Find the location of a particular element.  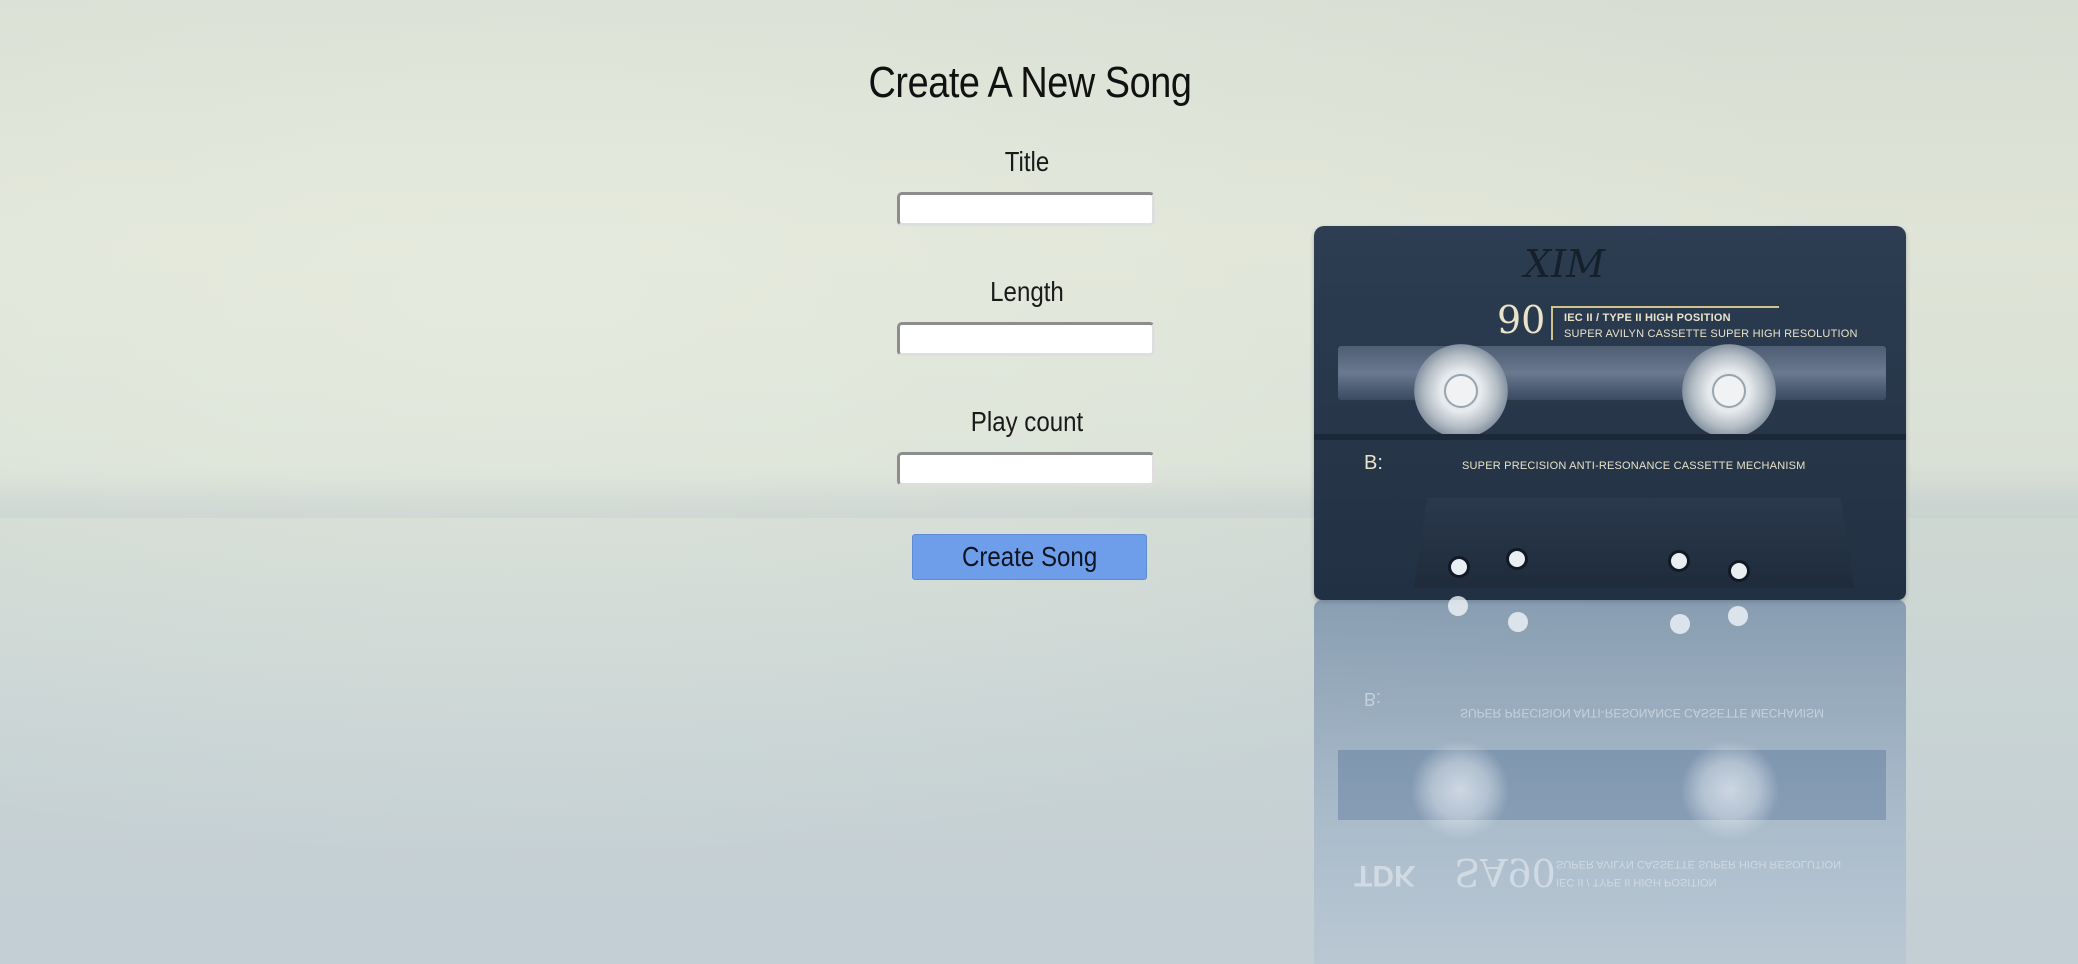

cassette-left-hub is located at coordinates (1461, 391).